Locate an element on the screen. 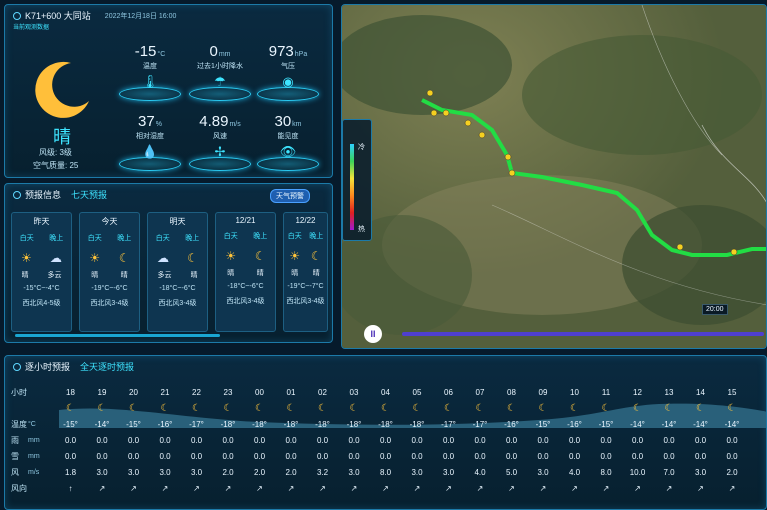 This screenshot has height=510, width=767. aqi: 空气质量: 25 is located at coordinates (56, 165).